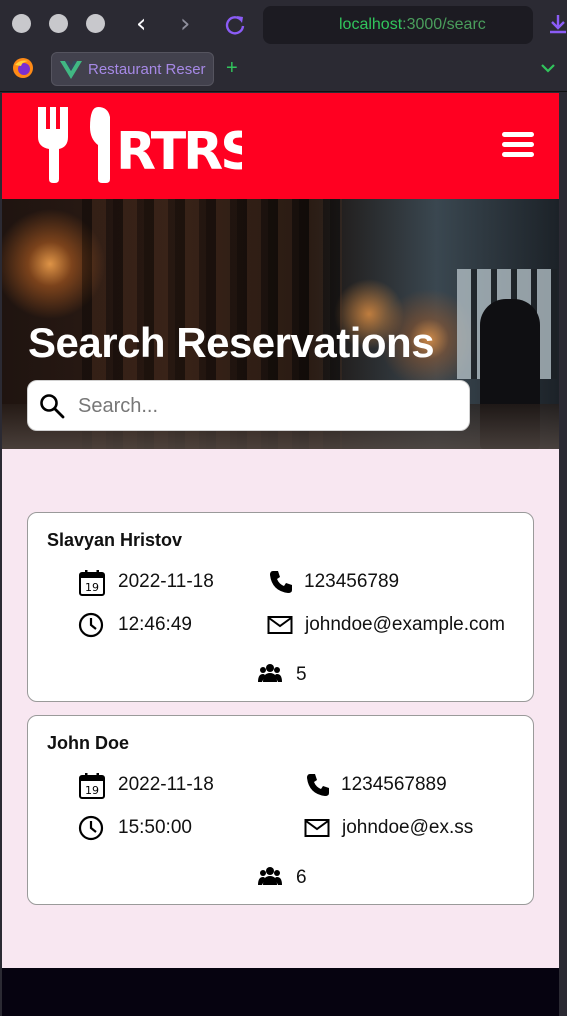  What do you see at coordinates (518, 145) in the screenshot?
I see `hamburger-menu-icon` at bounding box center [518, 145].